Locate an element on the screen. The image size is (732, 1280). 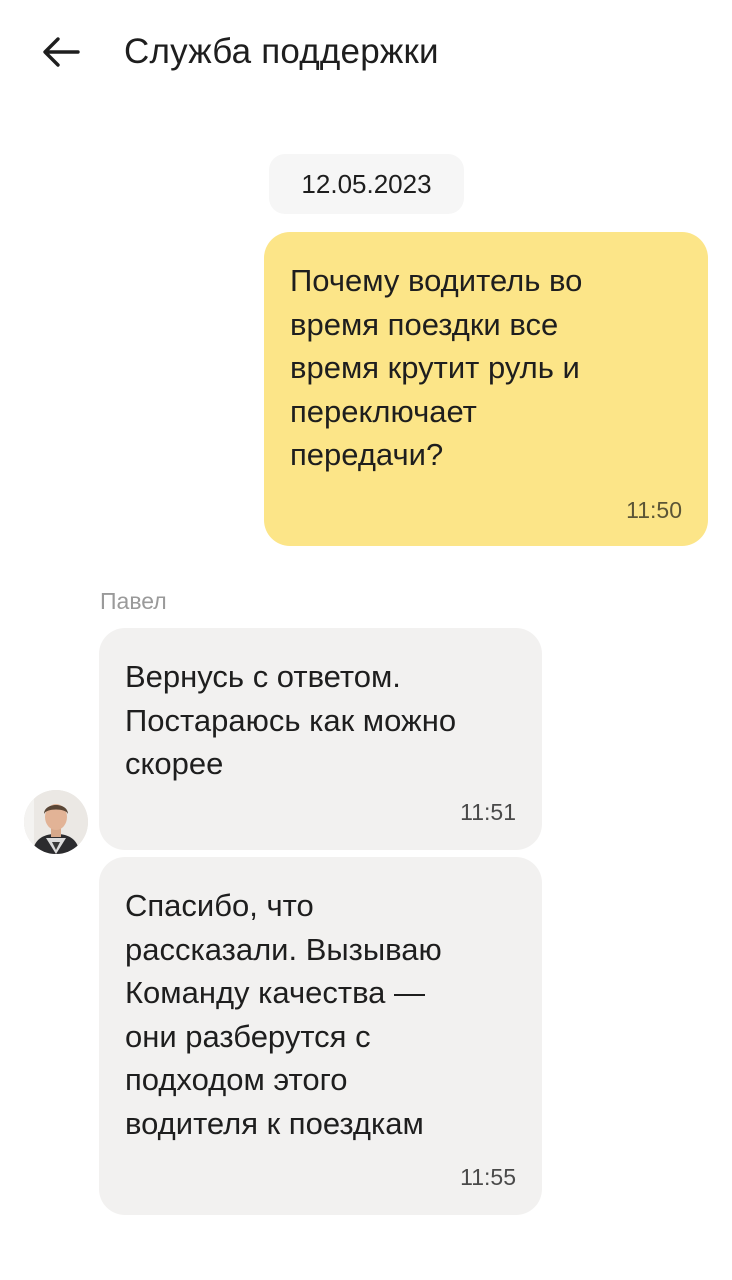
arrow-left-icon is located at coordinates (61, 52).